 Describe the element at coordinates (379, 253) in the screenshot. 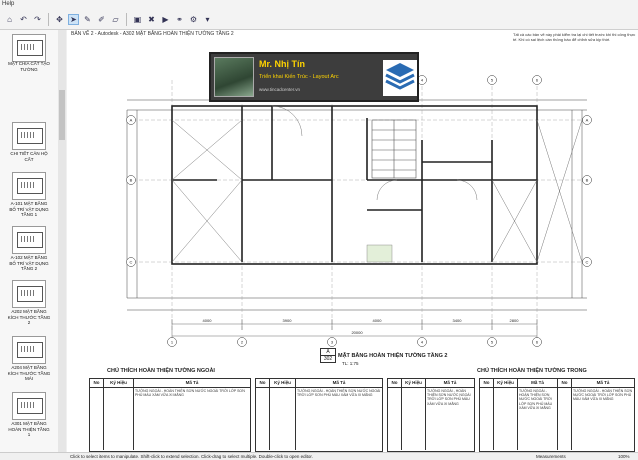

I see `highlight-area` at that location.